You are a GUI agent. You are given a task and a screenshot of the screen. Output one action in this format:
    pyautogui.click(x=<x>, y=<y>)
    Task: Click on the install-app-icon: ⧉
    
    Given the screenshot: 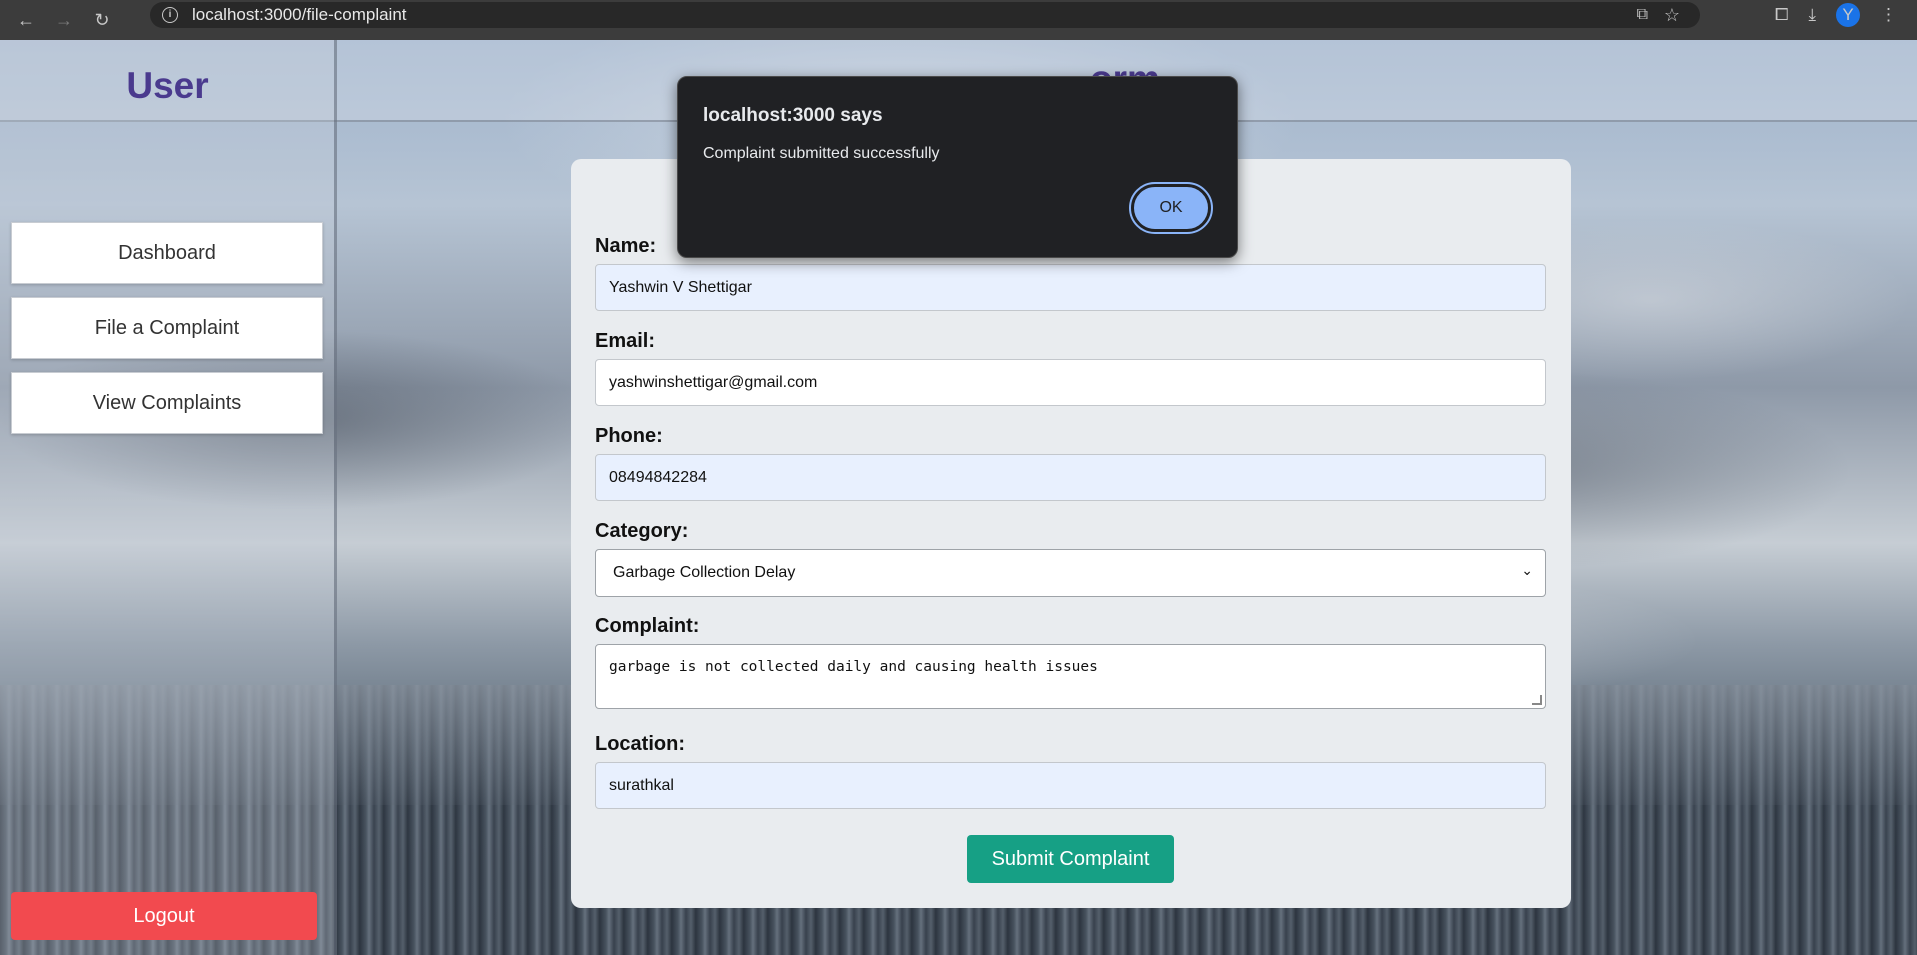 What is the action you would take?
    pyautogui.click(x=1642, y=15)
    